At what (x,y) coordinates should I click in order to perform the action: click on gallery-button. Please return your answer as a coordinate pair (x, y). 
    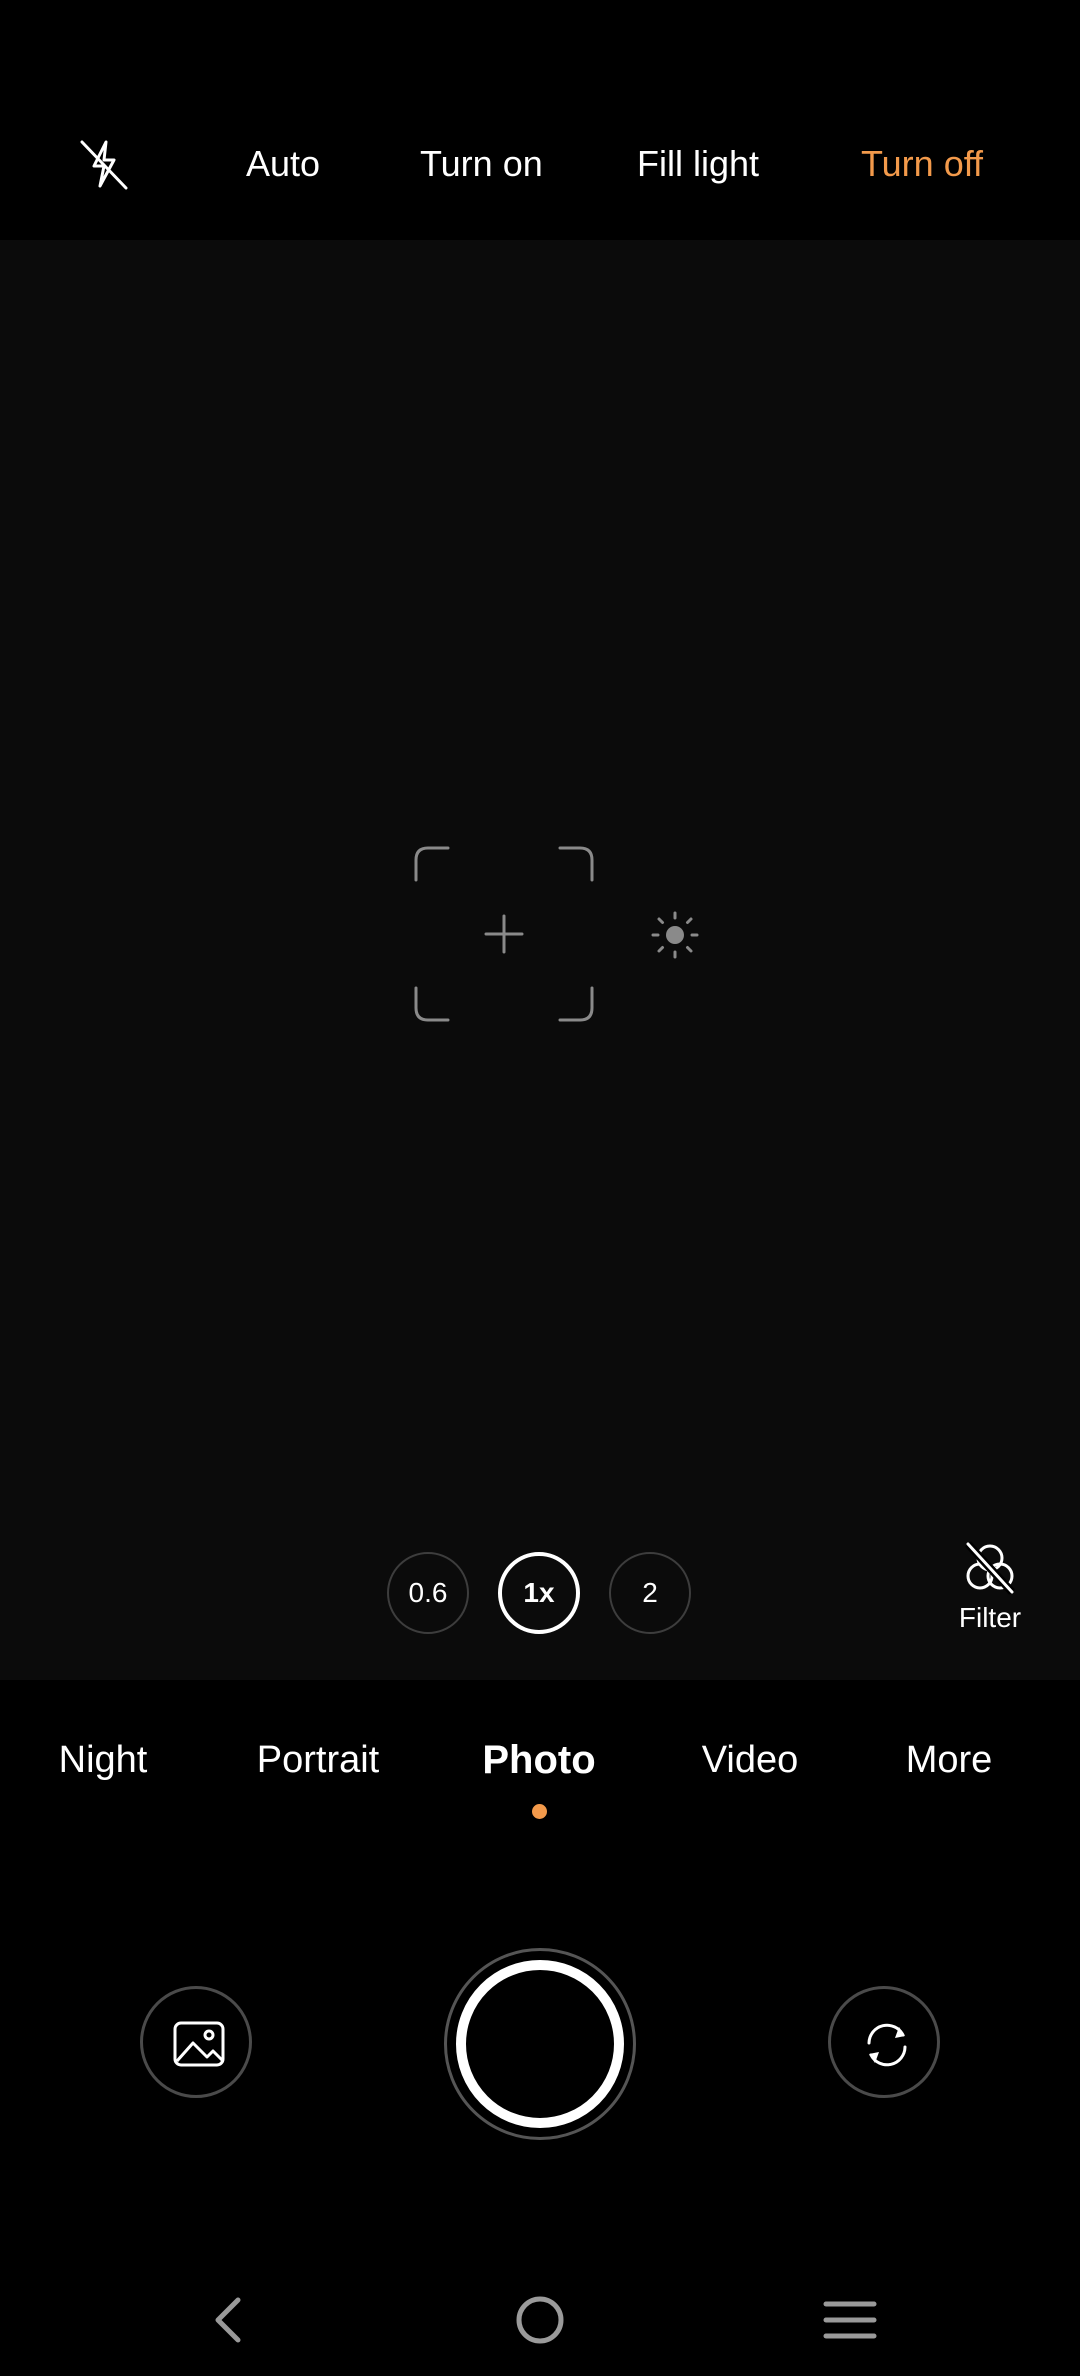
    Looking at the image, I should click on (196, 2042).